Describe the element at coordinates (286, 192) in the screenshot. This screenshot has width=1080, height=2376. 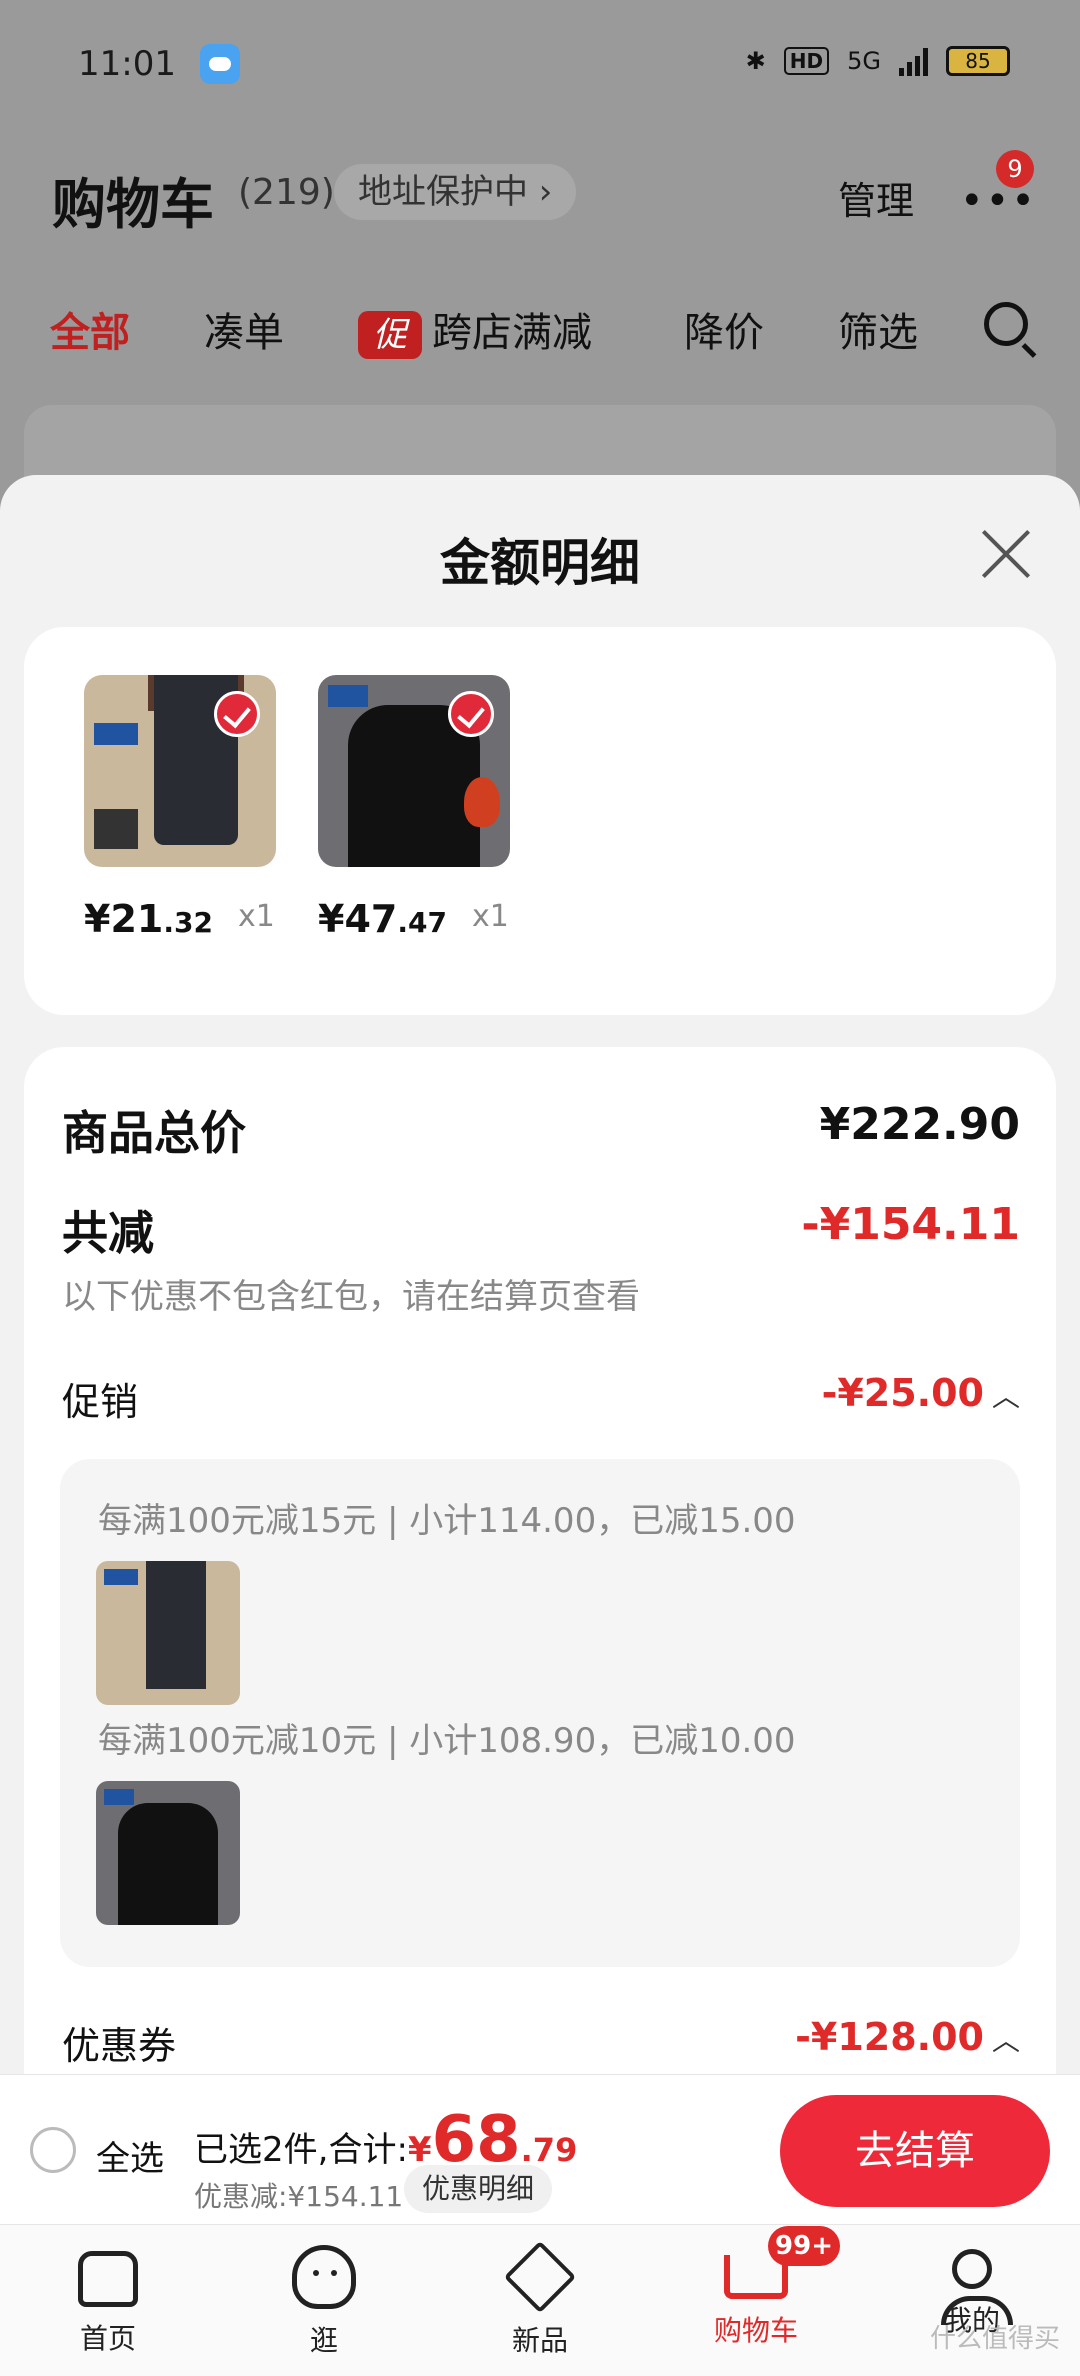
I see `cart-count: (219)` at that location.